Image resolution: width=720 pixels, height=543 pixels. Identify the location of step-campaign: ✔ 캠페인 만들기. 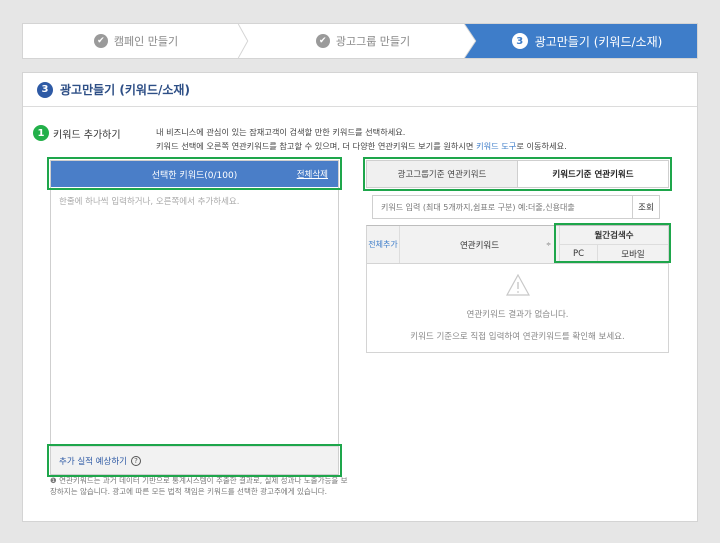
(136, 41).